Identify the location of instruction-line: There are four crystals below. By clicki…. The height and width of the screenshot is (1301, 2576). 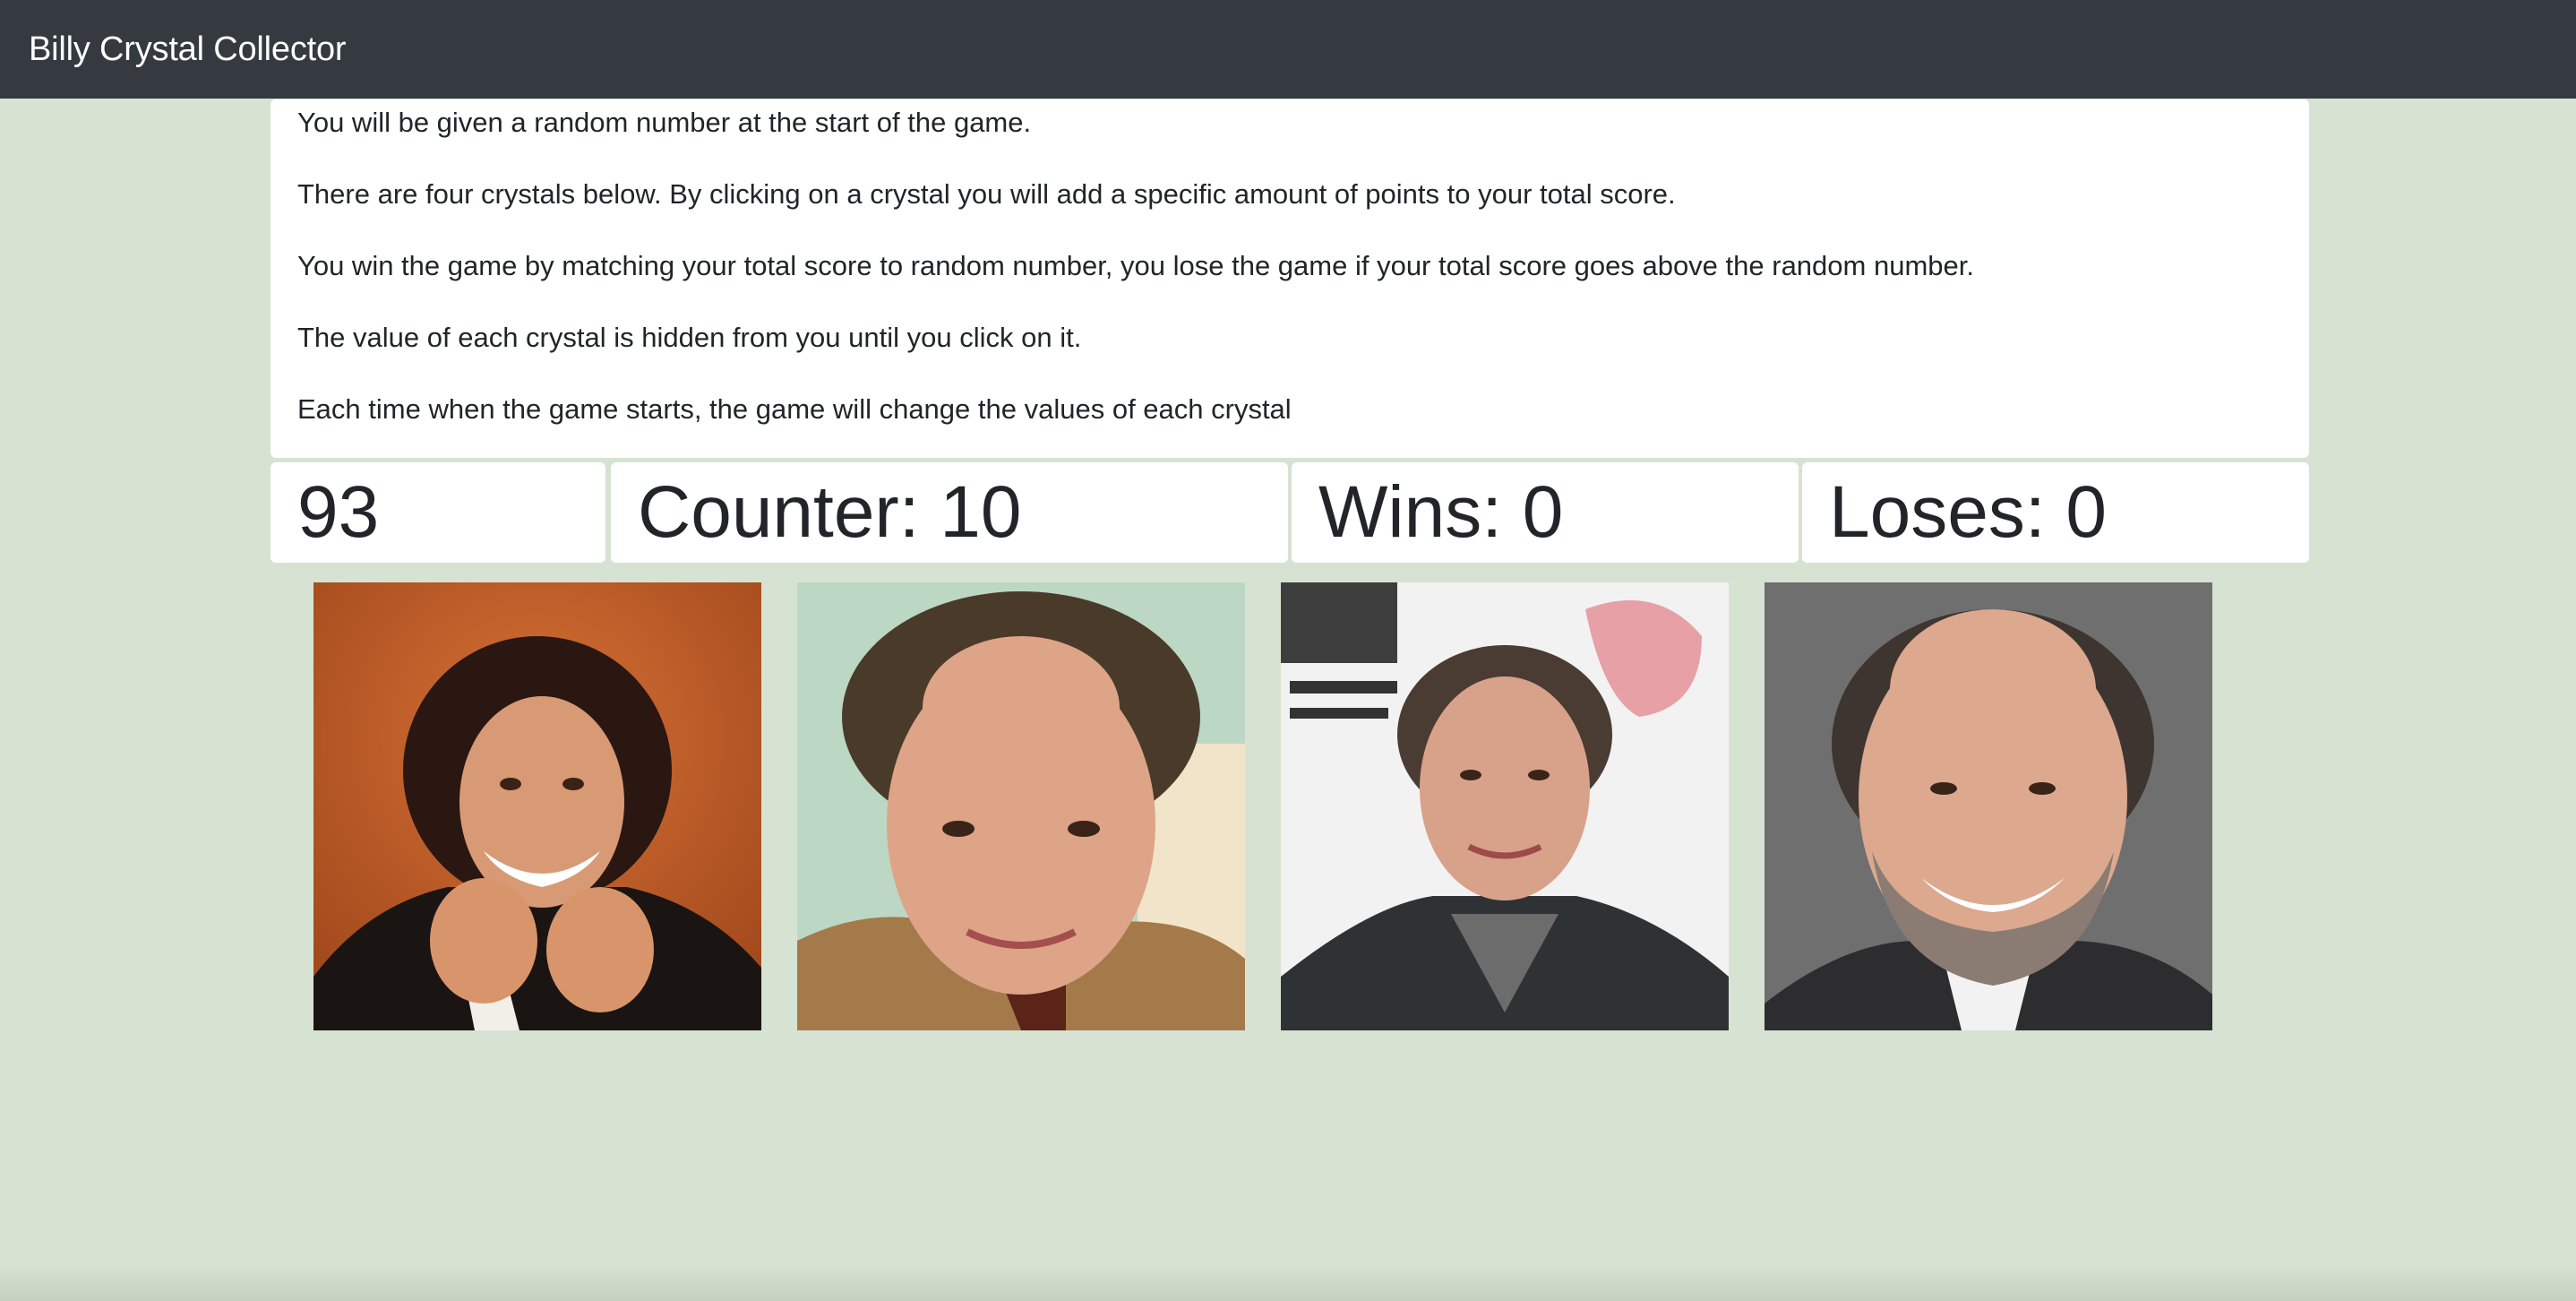
(986, 194).